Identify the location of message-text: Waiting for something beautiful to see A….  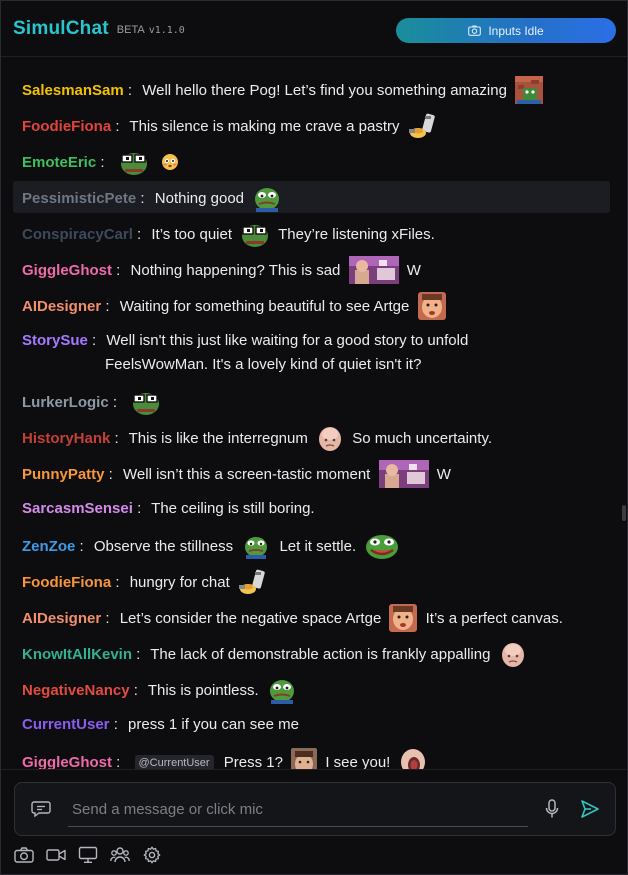
(264, 306).